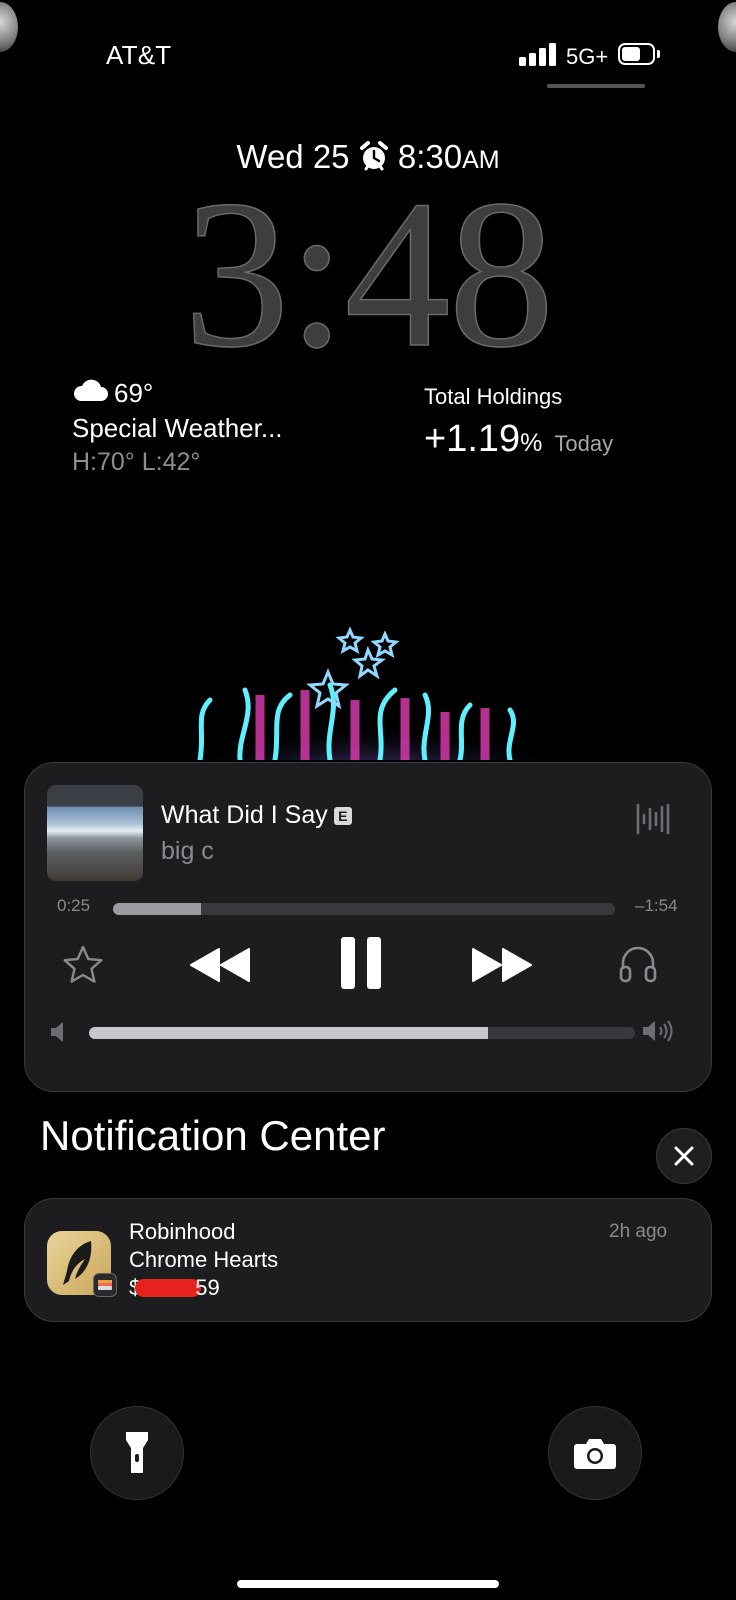 This screenshot has width=736, height=1600. Describe the element at coordinates (584, 443) in the screenshot. I see `stocks-period: Today` at that location.